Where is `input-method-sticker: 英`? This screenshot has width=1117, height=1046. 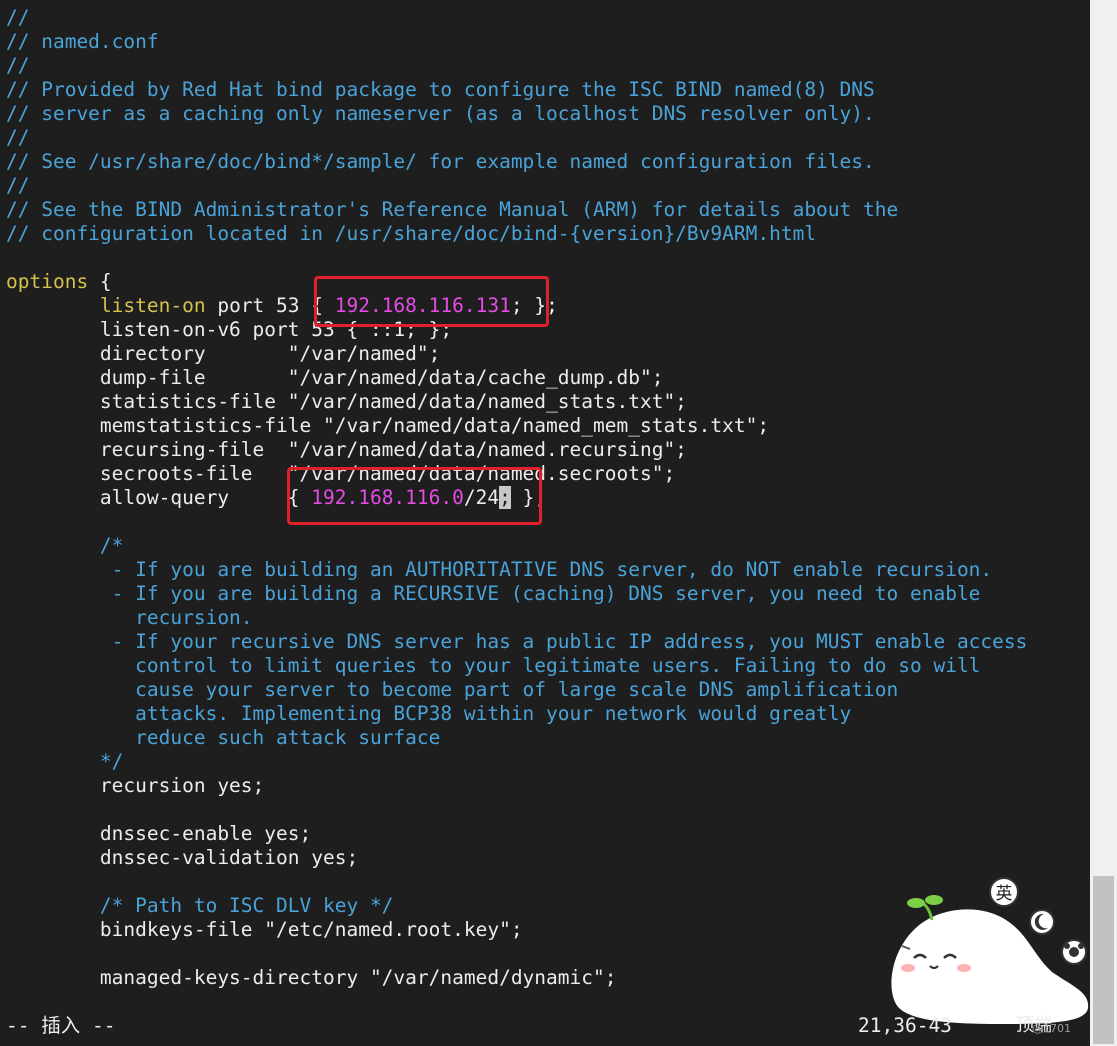 input-method-sticker: 英 is located at coordinates (990, 950).